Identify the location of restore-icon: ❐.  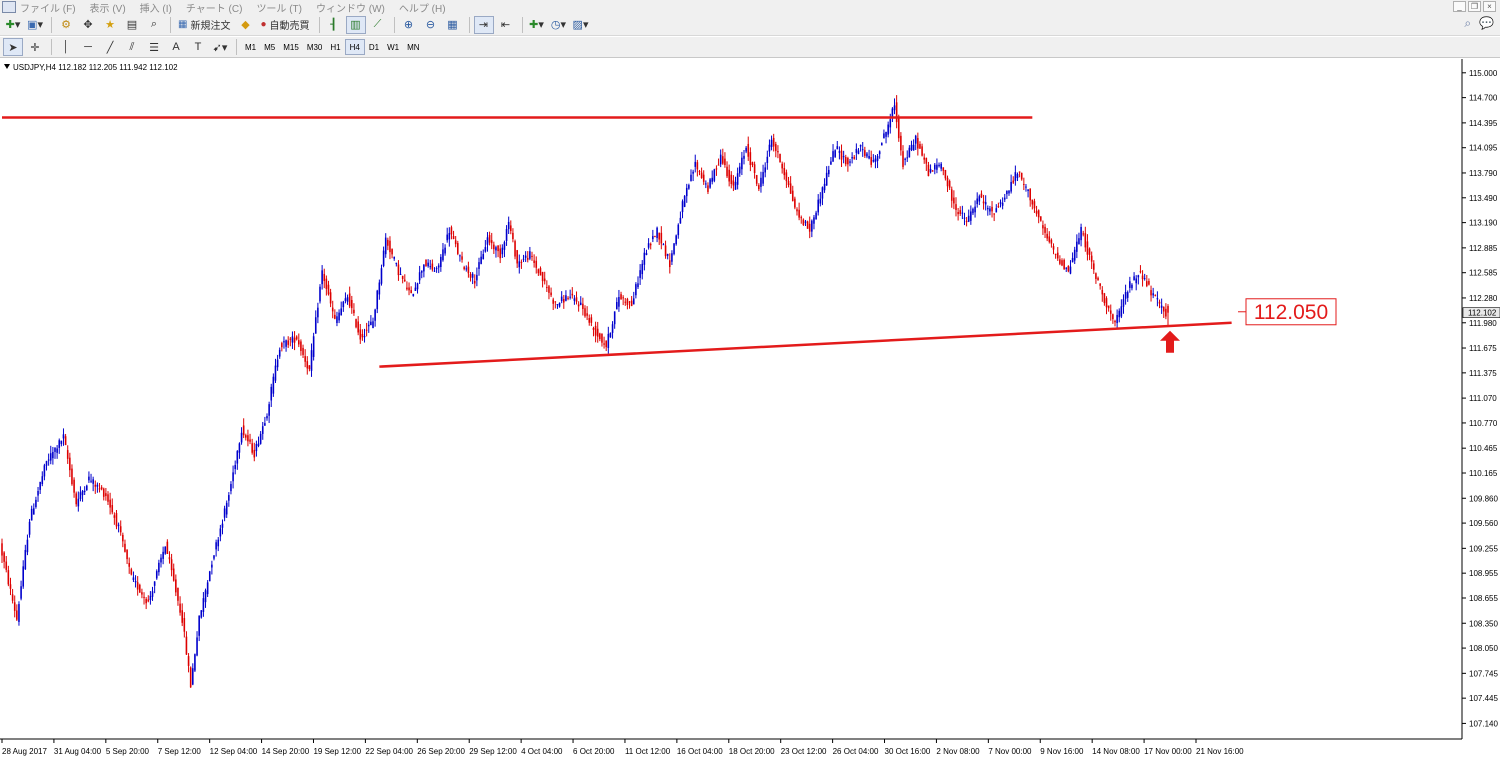
(1474, 6).